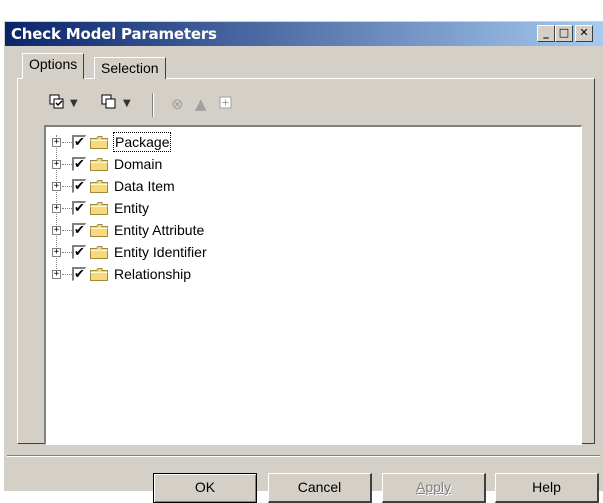 The width and height of the screenshot is (603, 503). What do you see at coordinates (57, 104) in the screenshot?
I see `select-all-icon` at bounding box center [57, 104].